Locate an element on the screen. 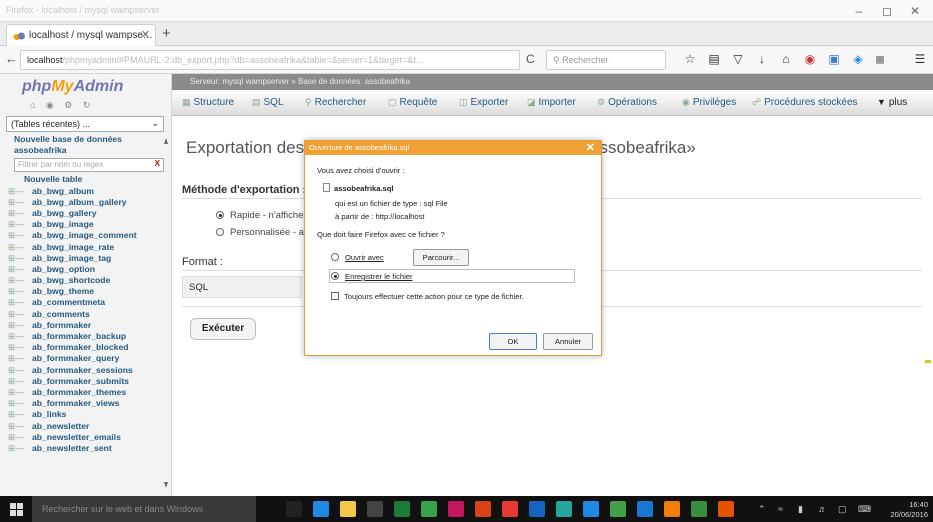 The width and height of the screenshot is (933, 522). quick-export-radio: Rapide - n'afficher is located at coordinates (261, 215).